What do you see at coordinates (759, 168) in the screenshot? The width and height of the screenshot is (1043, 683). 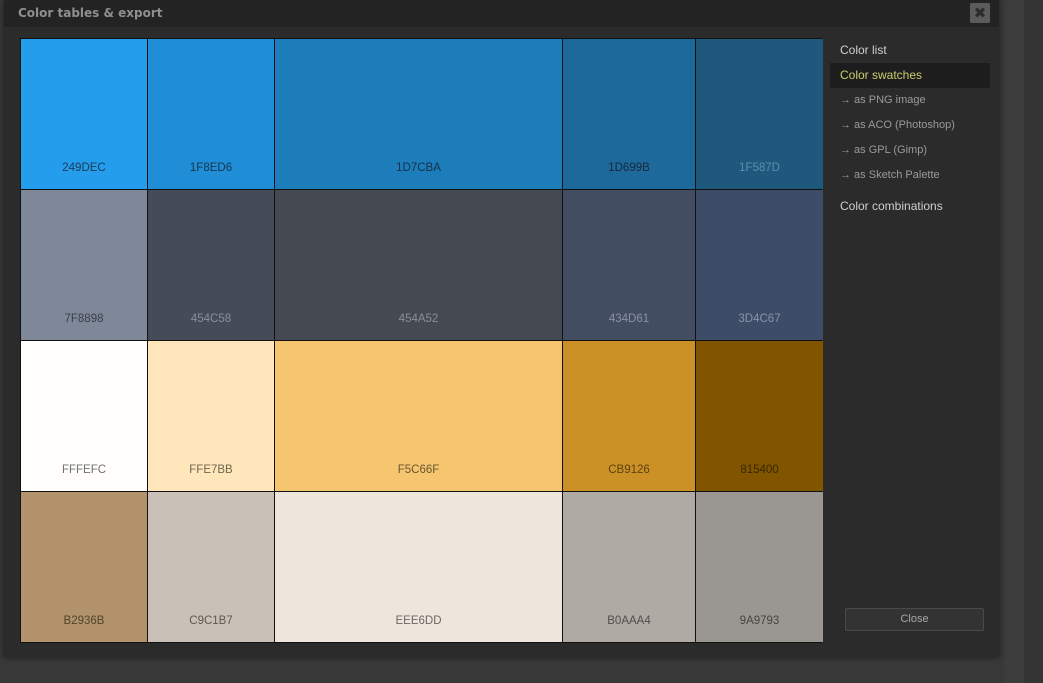 I see `swatch-hex-label: 1F587D` at bounding box center [759, 168].